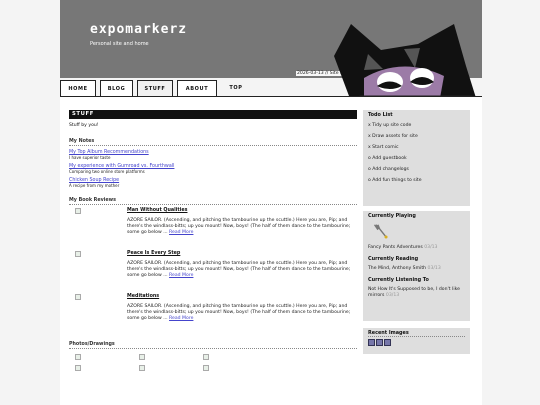 The image size is (540, 405). Describe the element at coordinates (157, 210) in the screenshot. I see `review-title: Man Without Qualities` at that location.